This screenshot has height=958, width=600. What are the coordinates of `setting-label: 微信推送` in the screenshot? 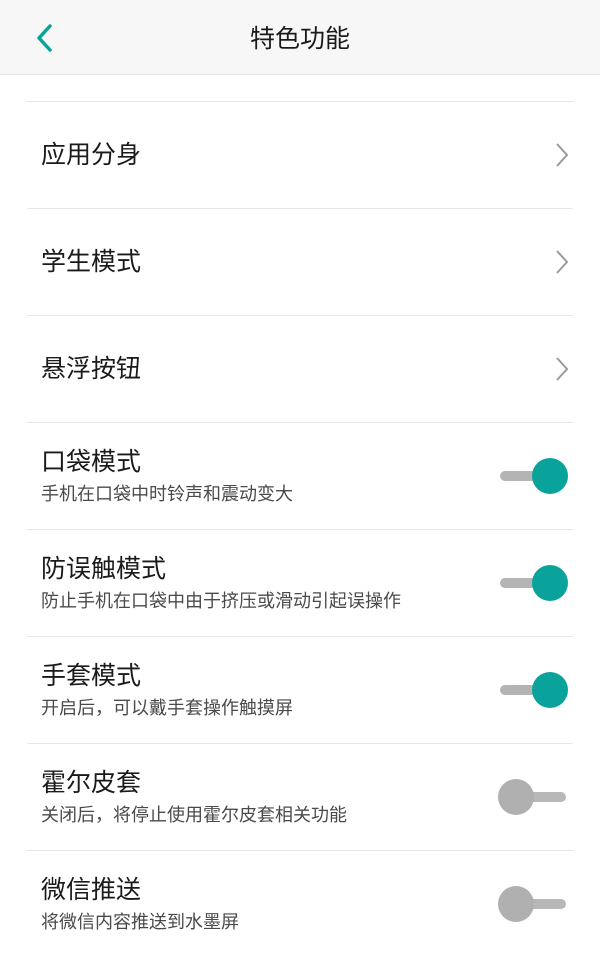 It's located at (91, 889).